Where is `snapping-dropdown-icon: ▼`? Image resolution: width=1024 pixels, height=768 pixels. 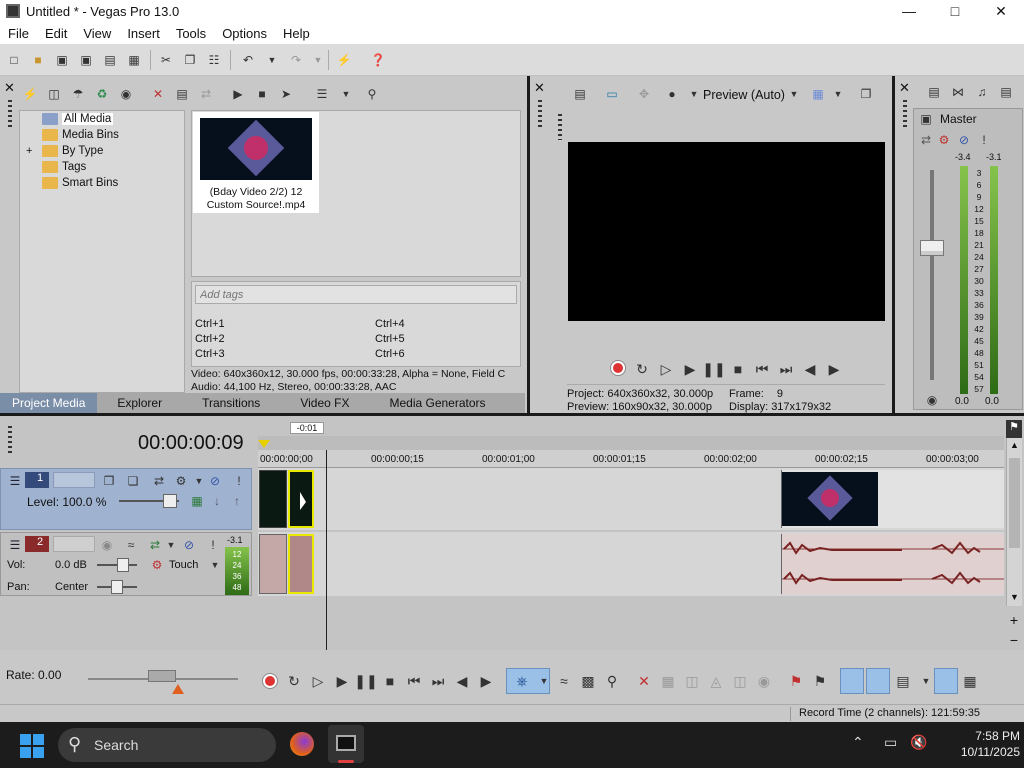
snapping-dropdown-icon: ▼ is located at coordinates (926, 681).